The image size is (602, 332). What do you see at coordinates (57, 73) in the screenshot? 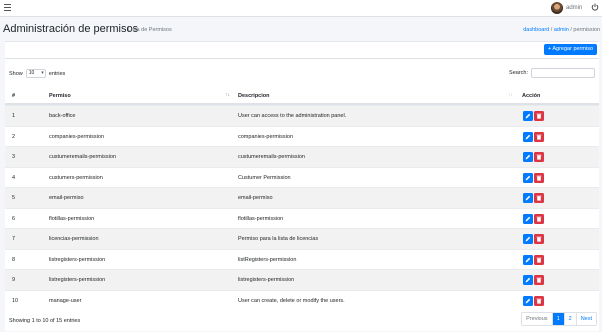
I see `entries-label: entries` at bounding box center [57, 73].